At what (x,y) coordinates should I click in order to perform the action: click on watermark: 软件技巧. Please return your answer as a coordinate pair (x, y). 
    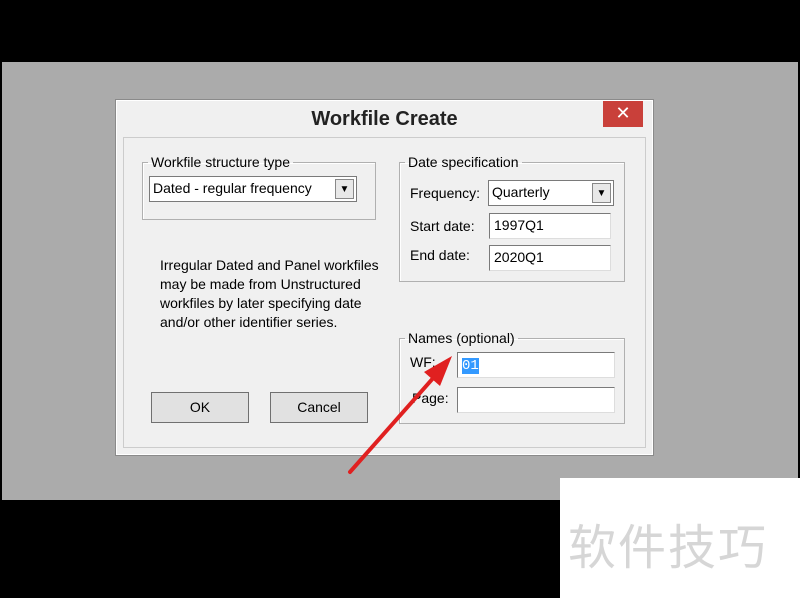
    Looking at the image, I should click on (680, 538).